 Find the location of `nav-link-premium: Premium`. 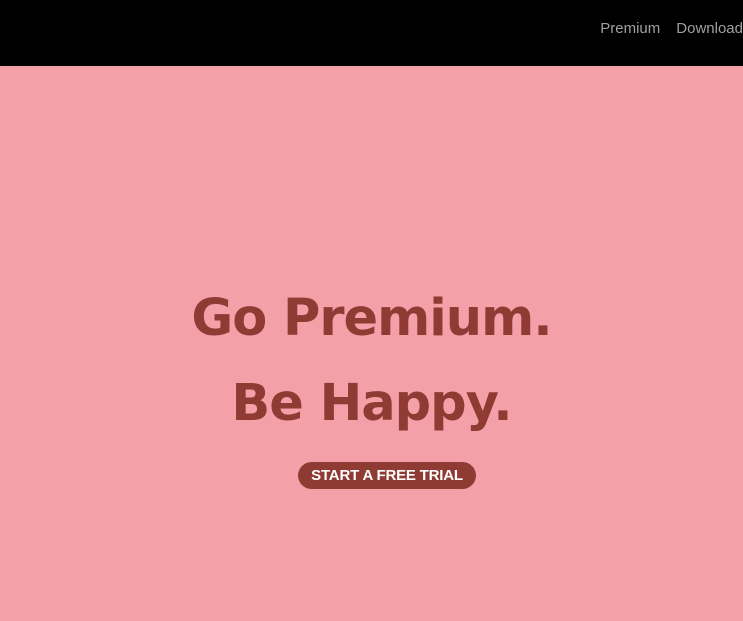

nav-link-premium: Premium is located at coordinates (630, 29).